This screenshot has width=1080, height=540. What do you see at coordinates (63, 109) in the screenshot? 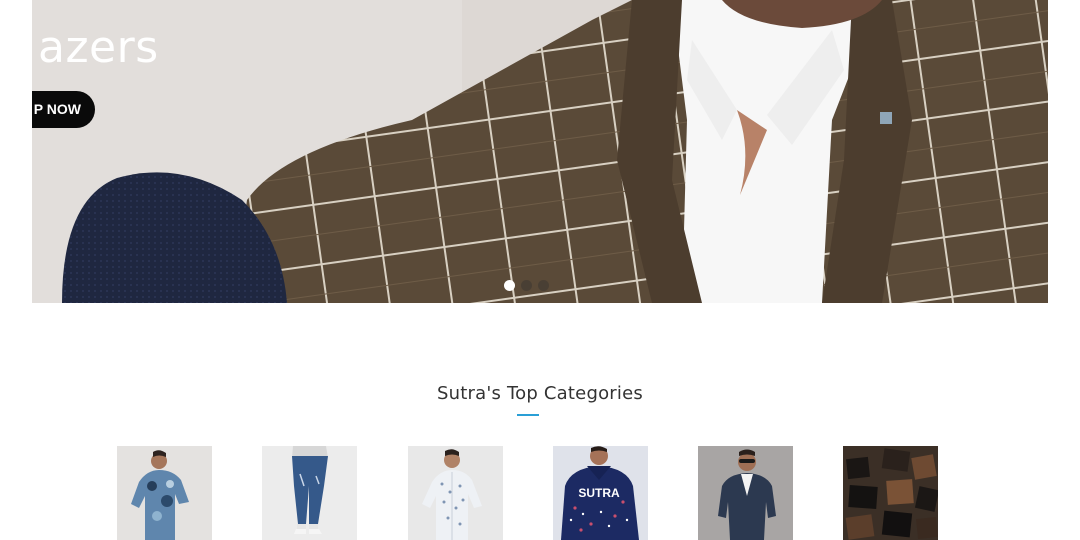
I see `shop-now-button: P NOW` at bounding box center [63, 109].